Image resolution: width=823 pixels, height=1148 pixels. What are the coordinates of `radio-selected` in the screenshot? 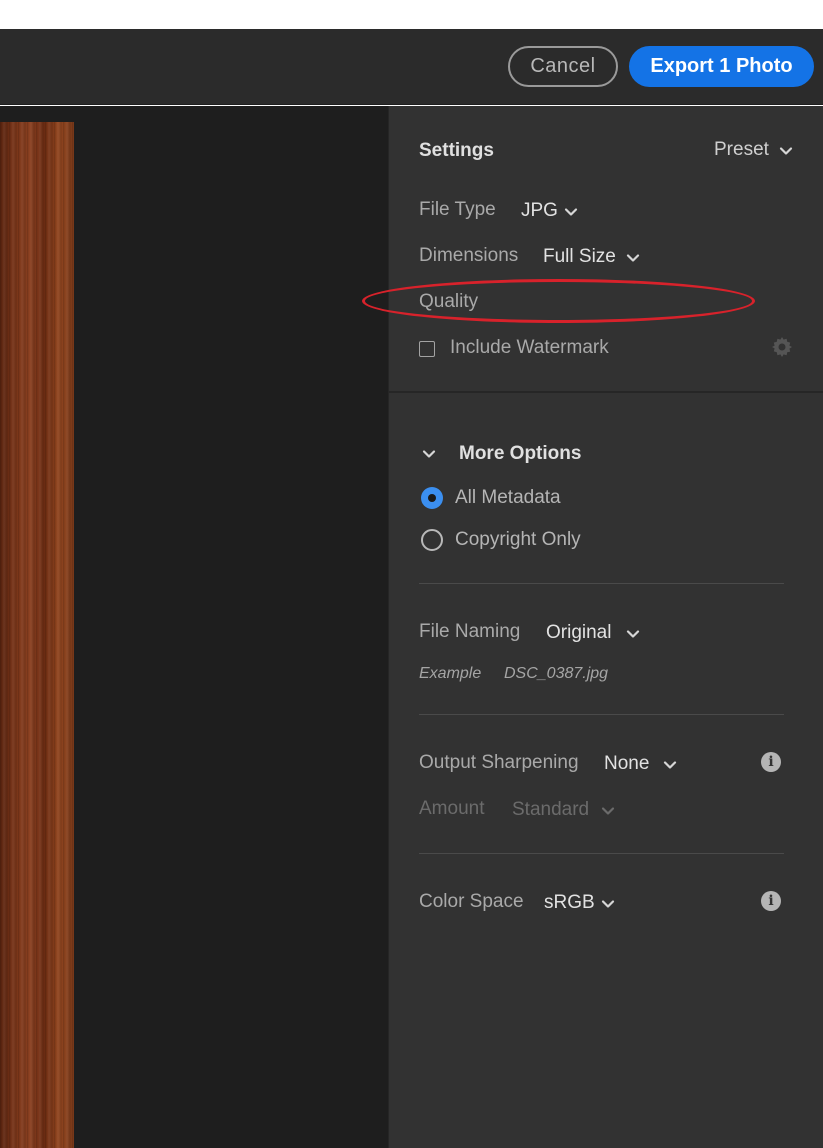 It's located at (432, 498).